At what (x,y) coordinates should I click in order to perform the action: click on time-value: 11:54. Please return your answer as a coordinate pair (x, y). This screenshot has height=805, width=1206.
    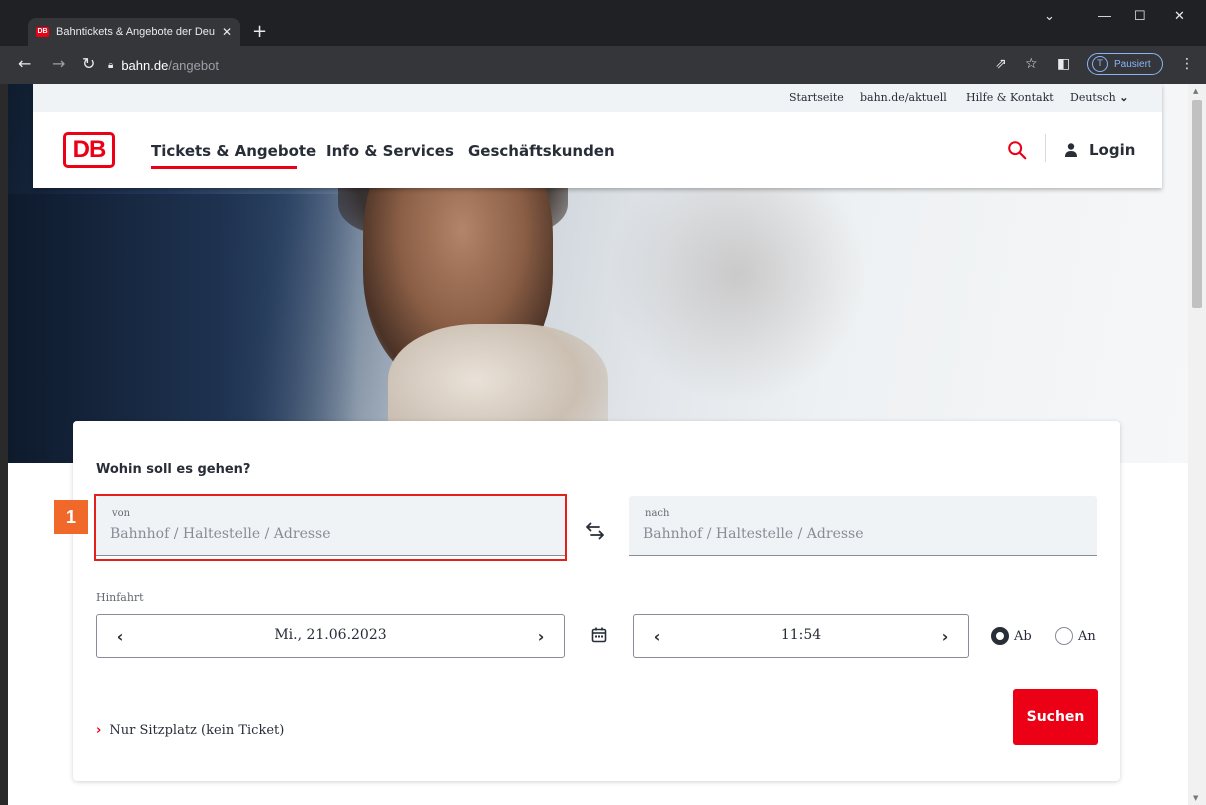
    Looking at the image, I should click on (801, 635).